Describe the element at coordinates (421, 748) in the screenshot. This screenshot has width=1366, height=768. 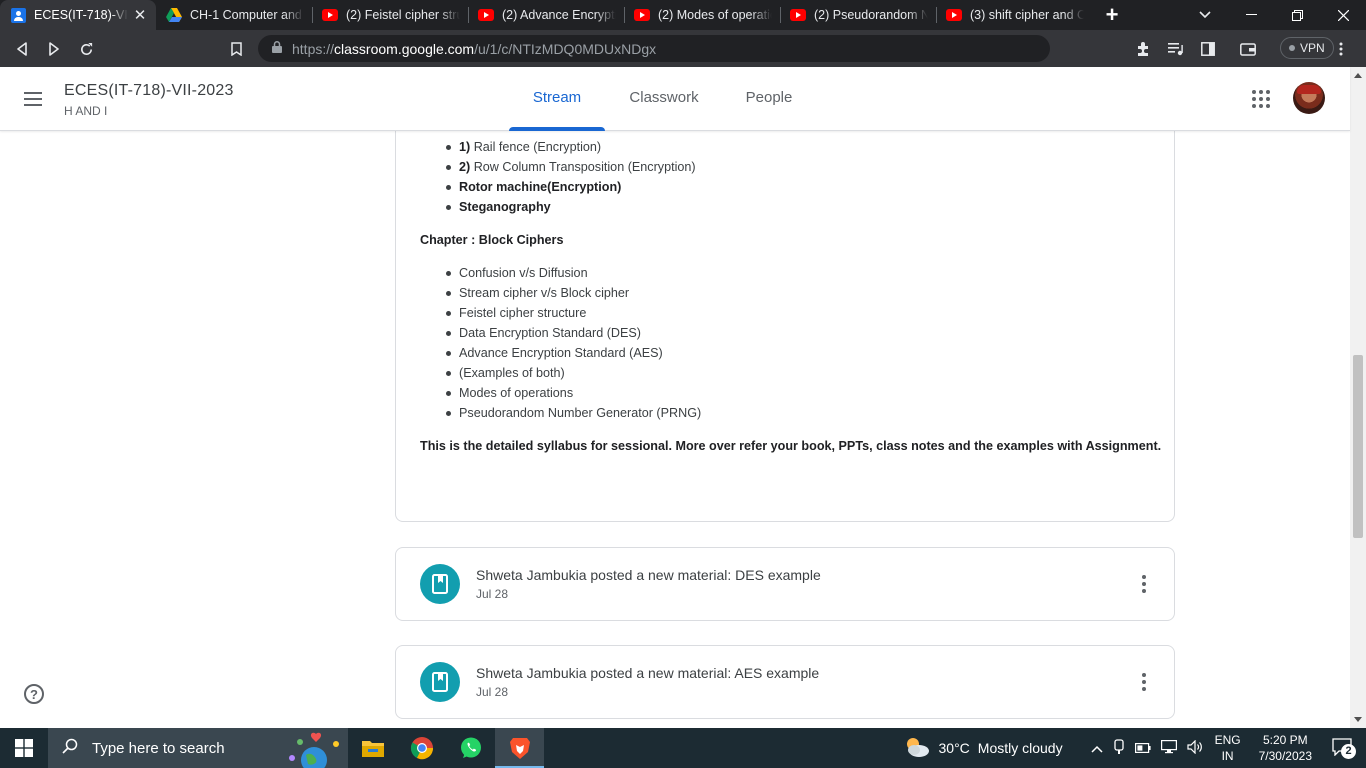
I see `chrome-icon` at that location.